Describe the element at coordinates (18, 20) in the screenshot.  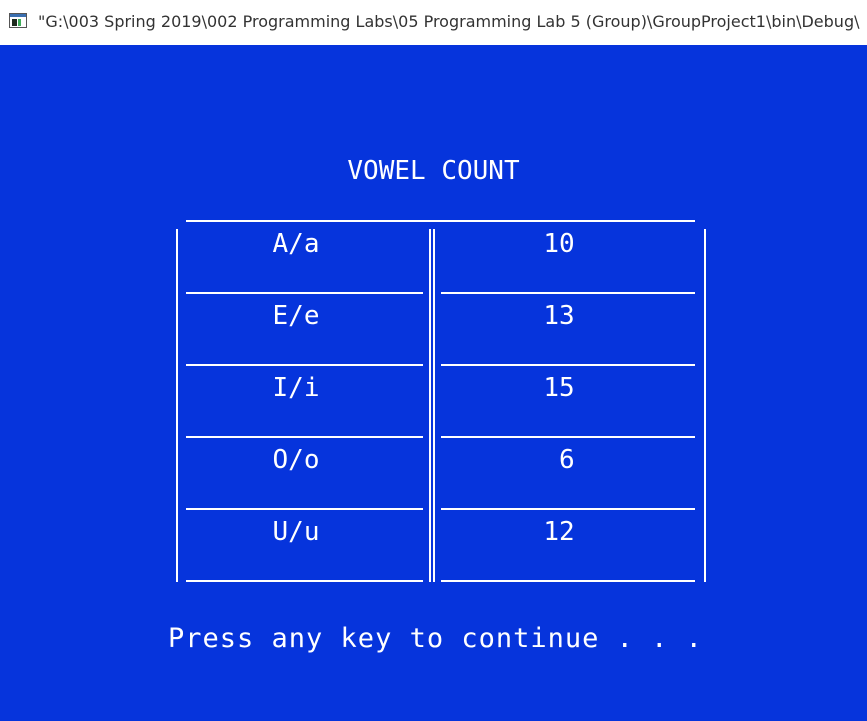
I see `console-app-icon` at that location.